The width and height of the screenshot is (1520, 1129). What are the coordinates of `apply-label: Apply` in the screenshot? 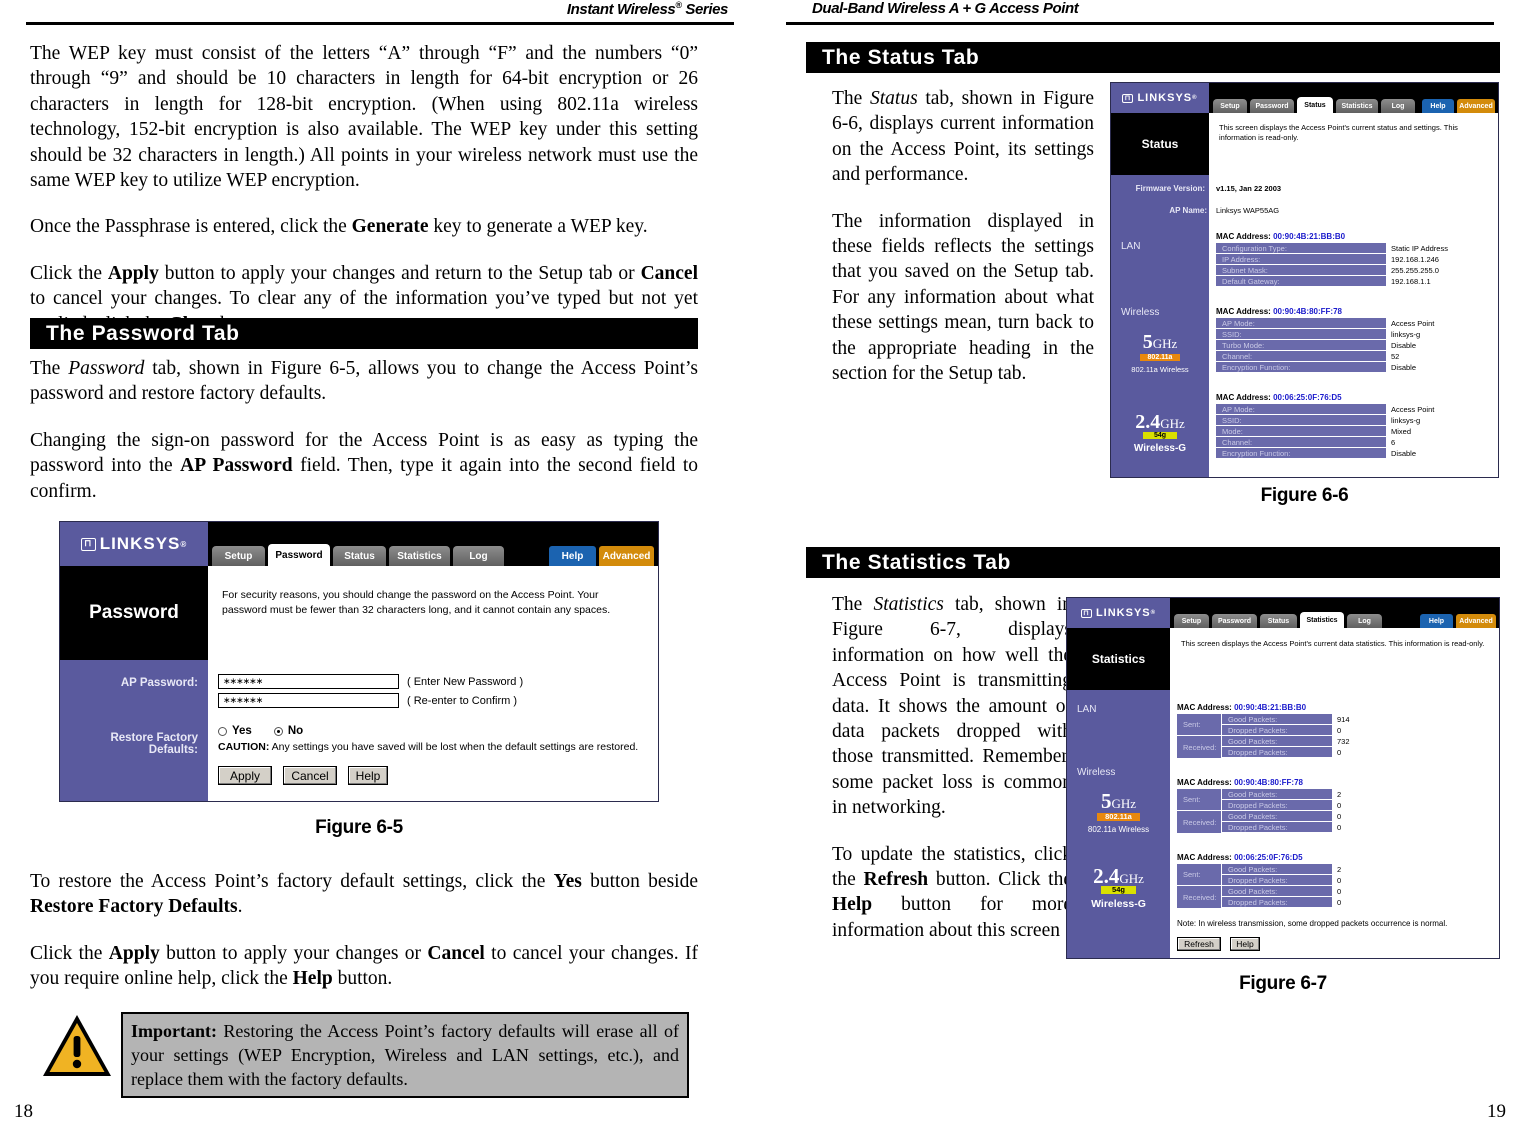 It's located at (133, 273).